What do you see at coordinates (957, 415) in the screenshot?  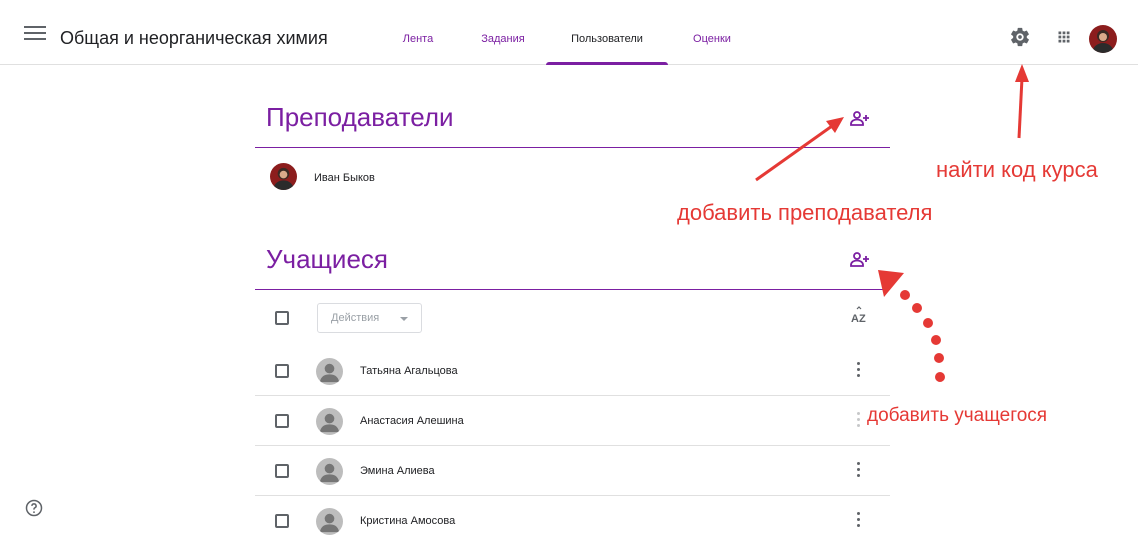 I see `annotation-add-student: добавить учащегося` at bounding box center [957, 415].